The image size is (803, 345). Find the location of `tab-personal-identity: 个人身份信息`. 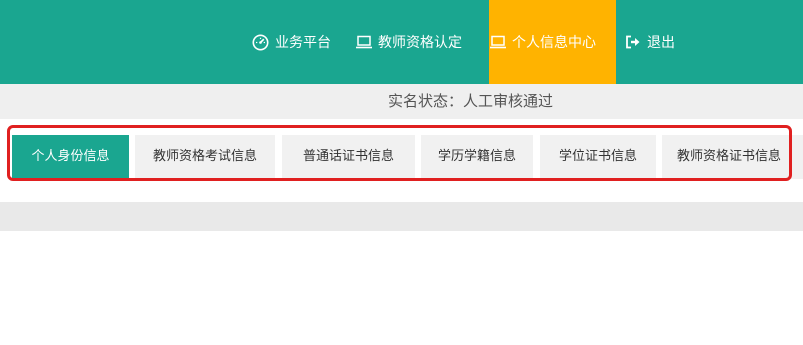

tab-personal-identity: 个人身份信息 is located at coordinates (70, 157).